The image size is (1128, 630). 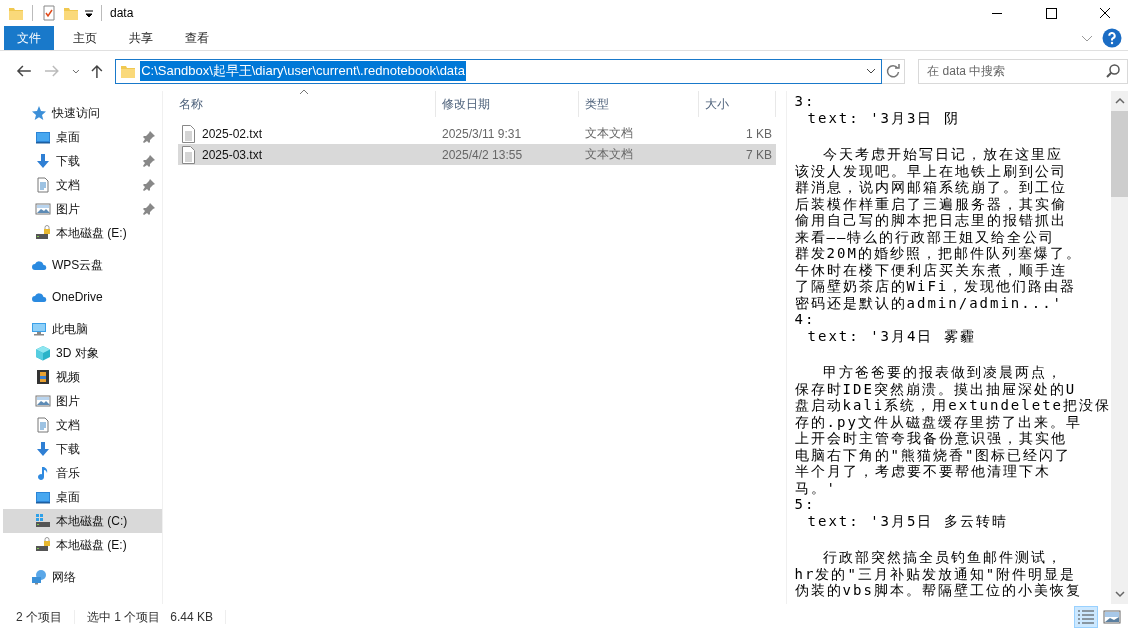 I want to click on file-row: 2025-02.txt 2025/3/11 9:31 文本文档 1 KB, so click(x=477, y=133).